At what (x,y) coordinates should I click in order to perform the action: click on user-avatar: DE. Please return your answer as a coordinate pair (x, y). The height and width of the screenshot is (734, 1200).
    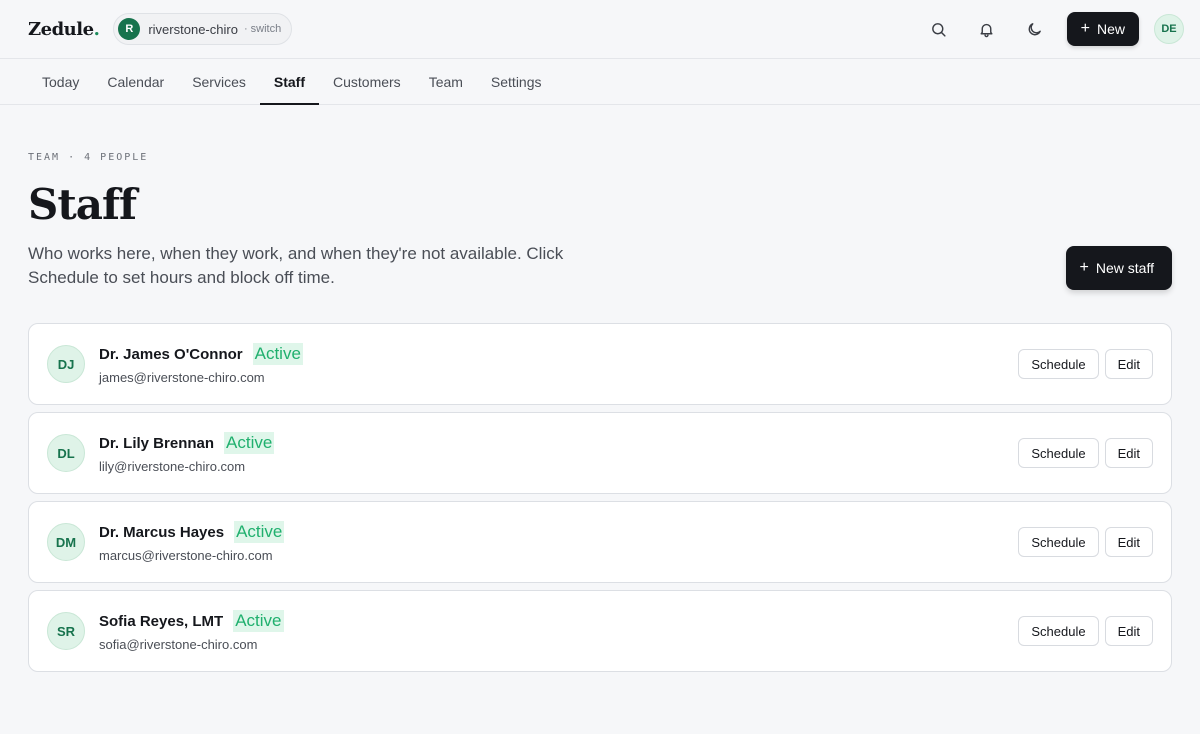
    Looking at the image, I should click on (1169, 29).